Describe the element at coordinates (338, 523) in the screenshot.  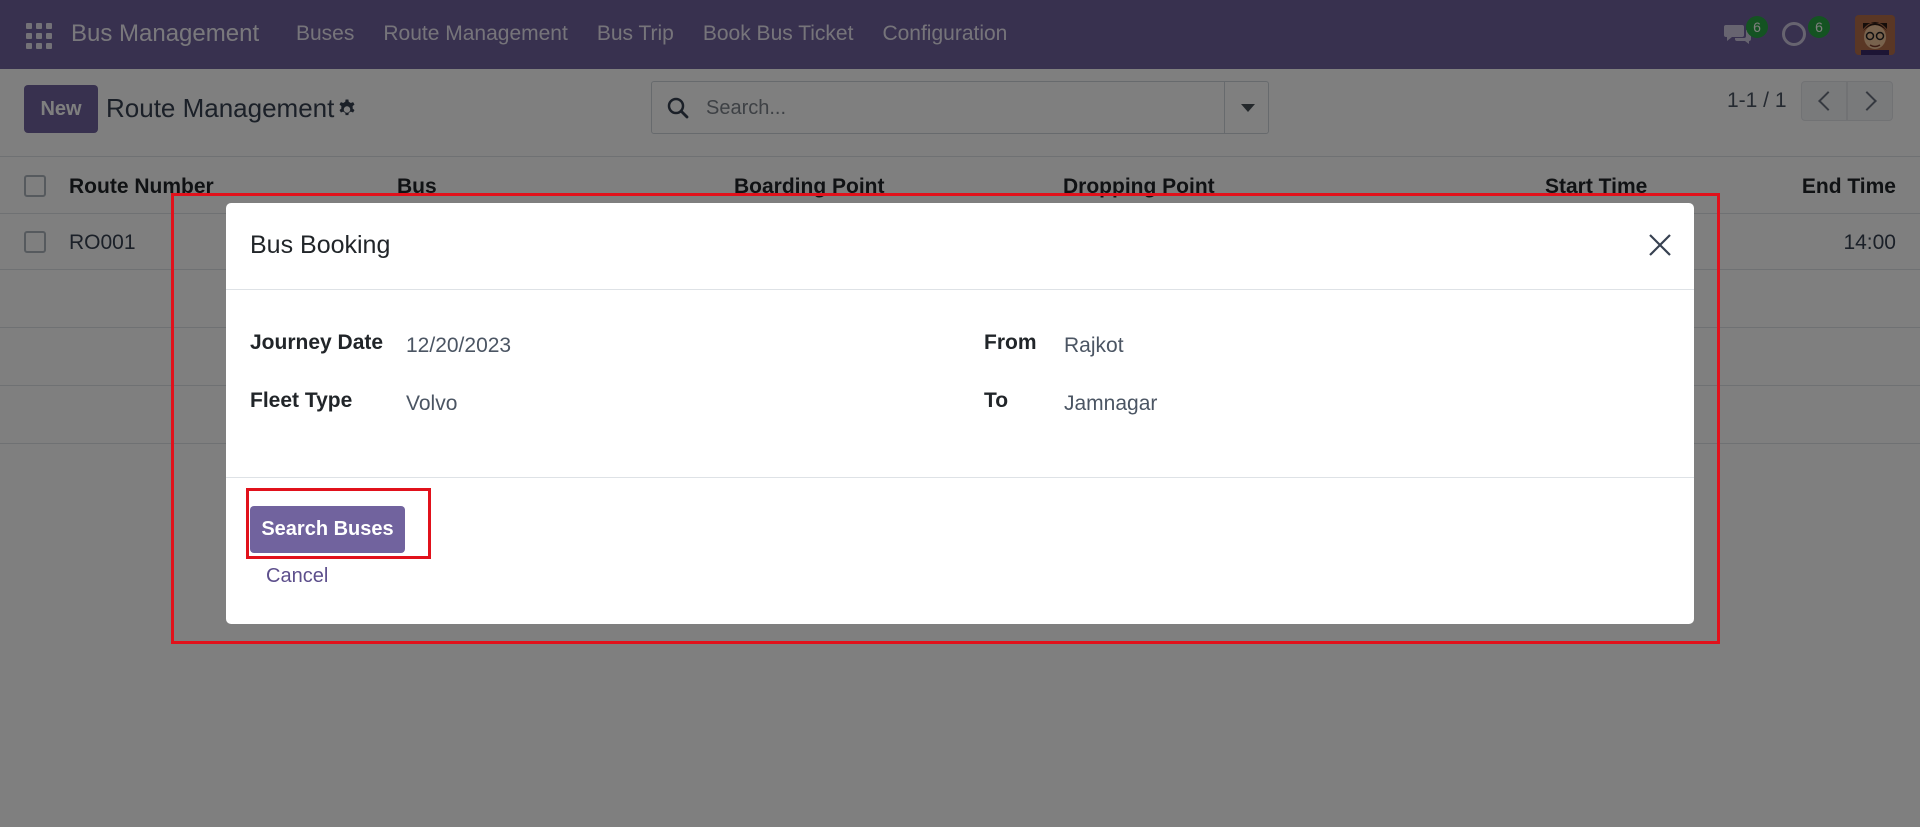
I see `search-button-highlight-box` at that location.